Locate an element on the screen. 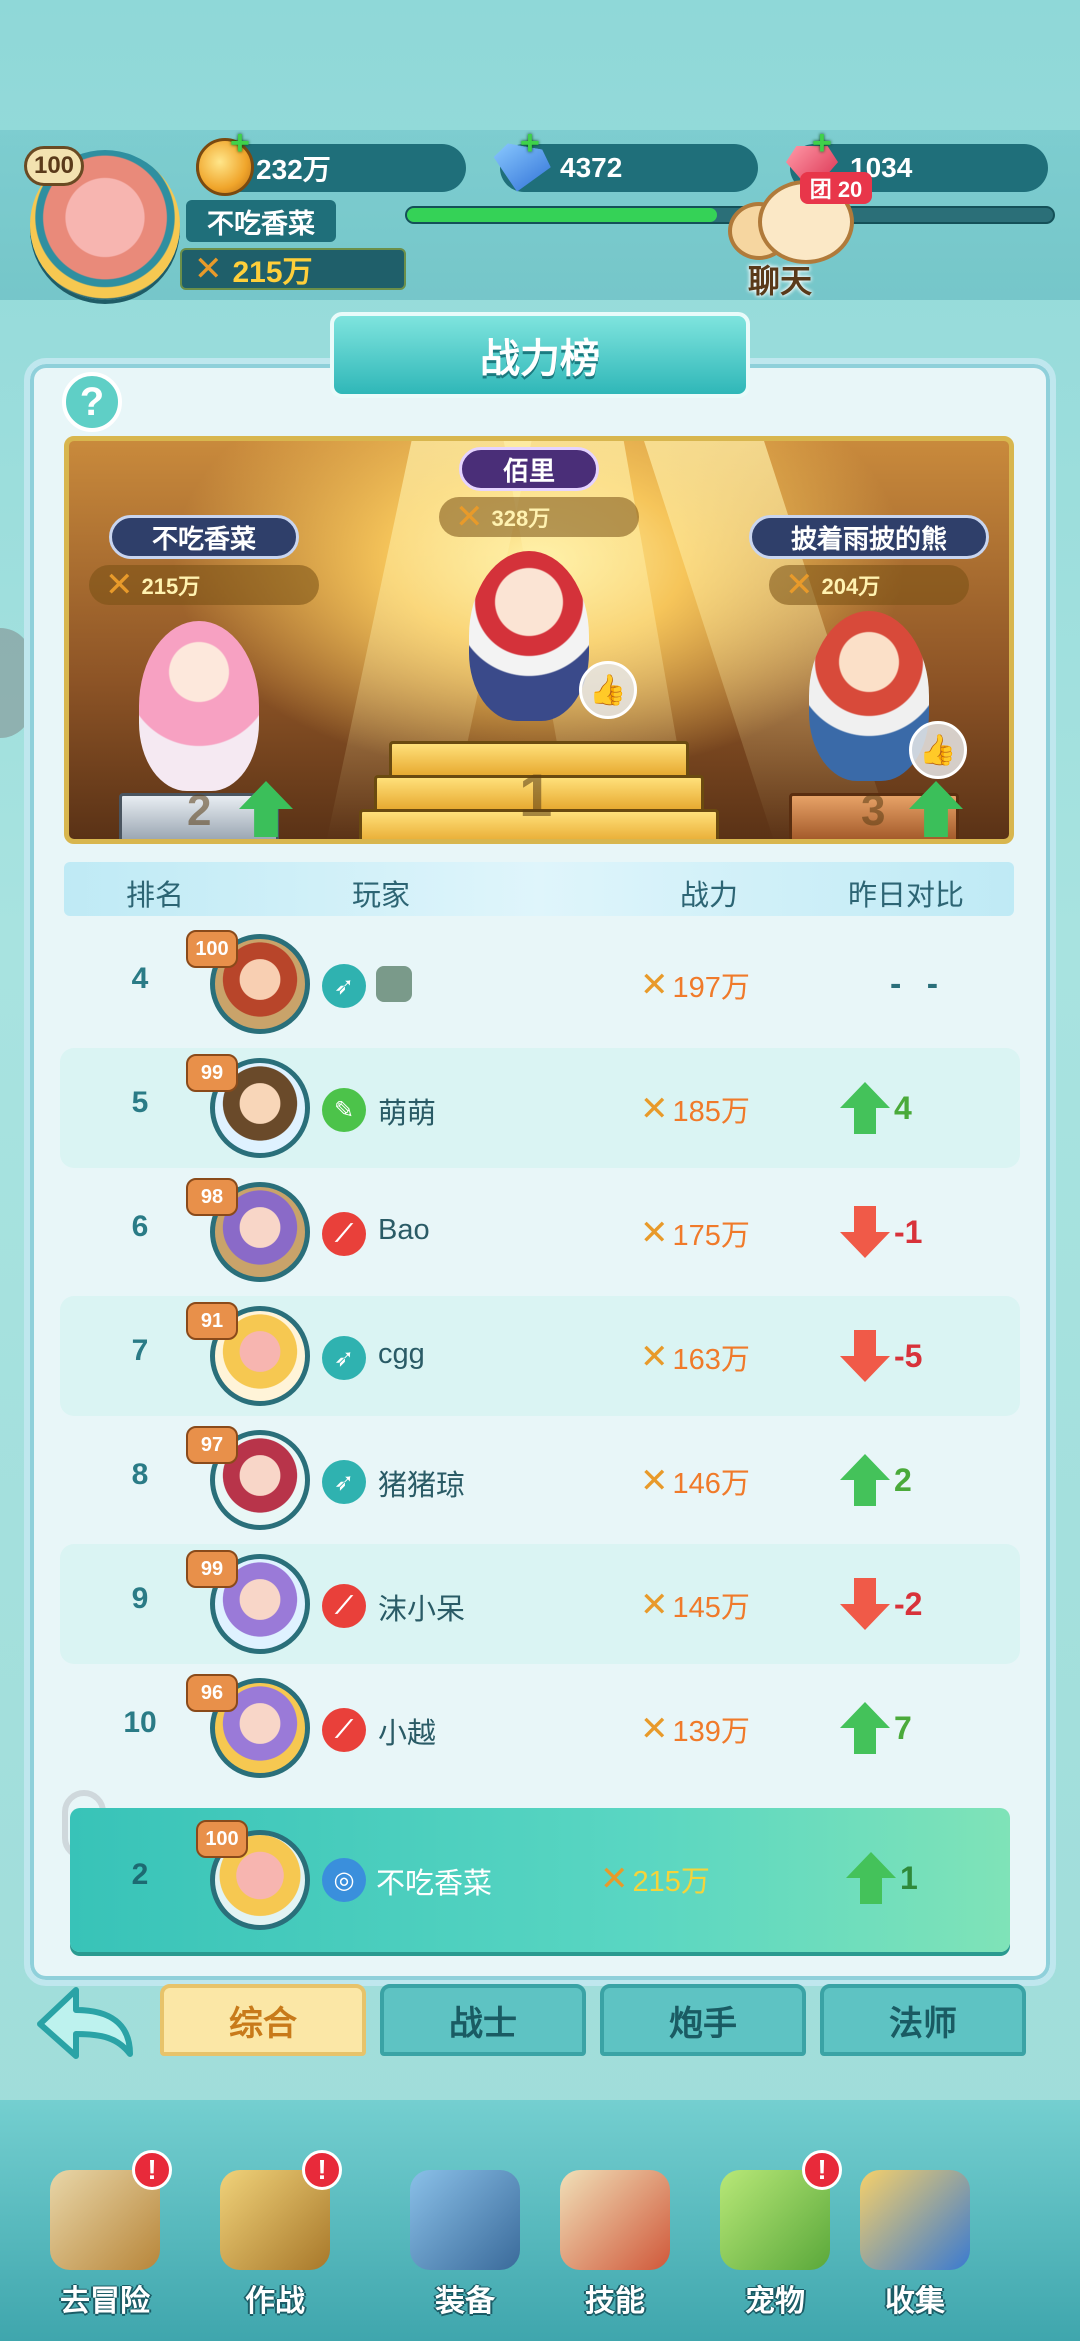 The image size is (1080, 2341). table-row: 8 97 ➶ 猪猪琼 ✕ 146万 2 is located at coordinates (540, 1480).